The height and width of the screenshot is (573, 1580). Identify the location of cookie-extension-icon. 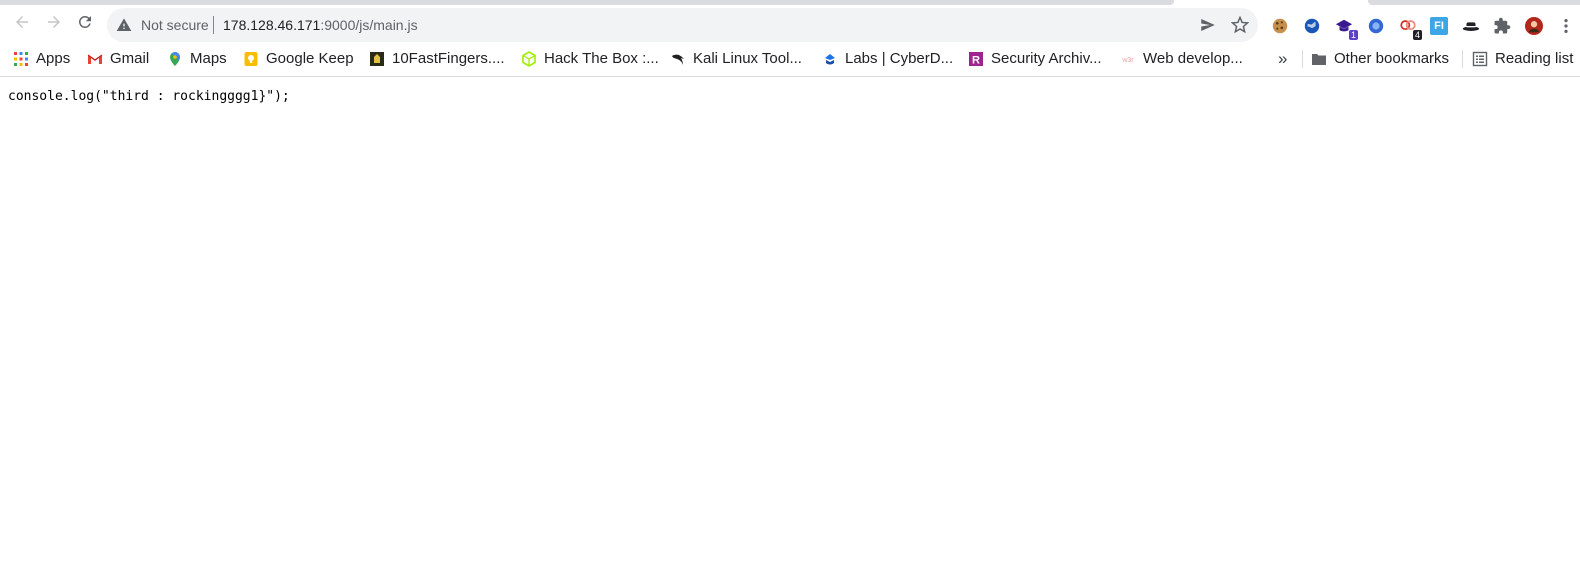
(1280, 26).